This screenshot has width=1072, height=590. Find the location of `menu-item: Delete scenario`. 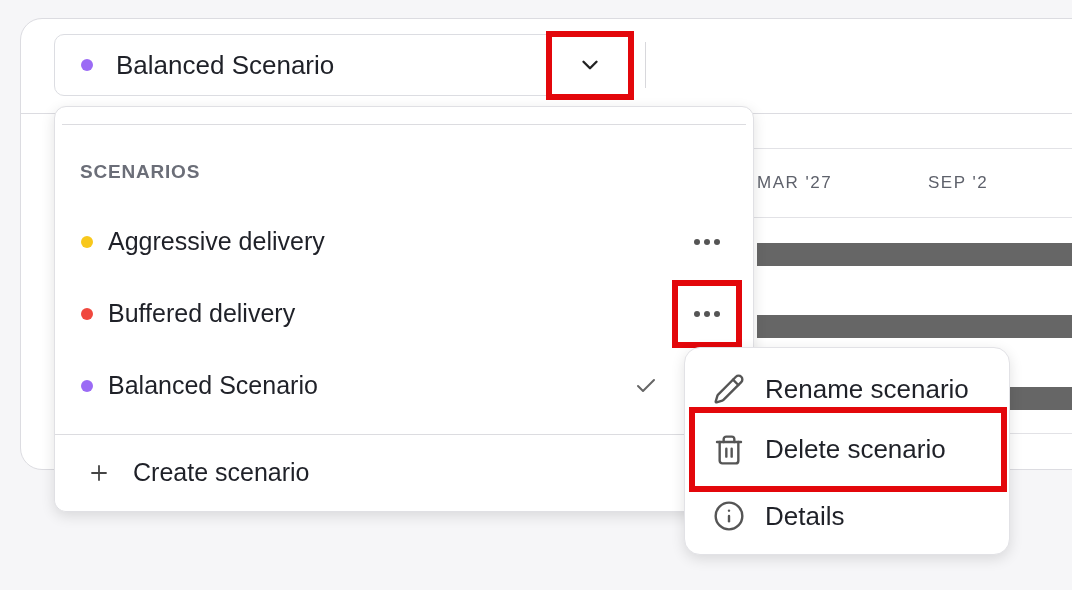

menu-item: Delete scenario is located at coordinates (848, 449).